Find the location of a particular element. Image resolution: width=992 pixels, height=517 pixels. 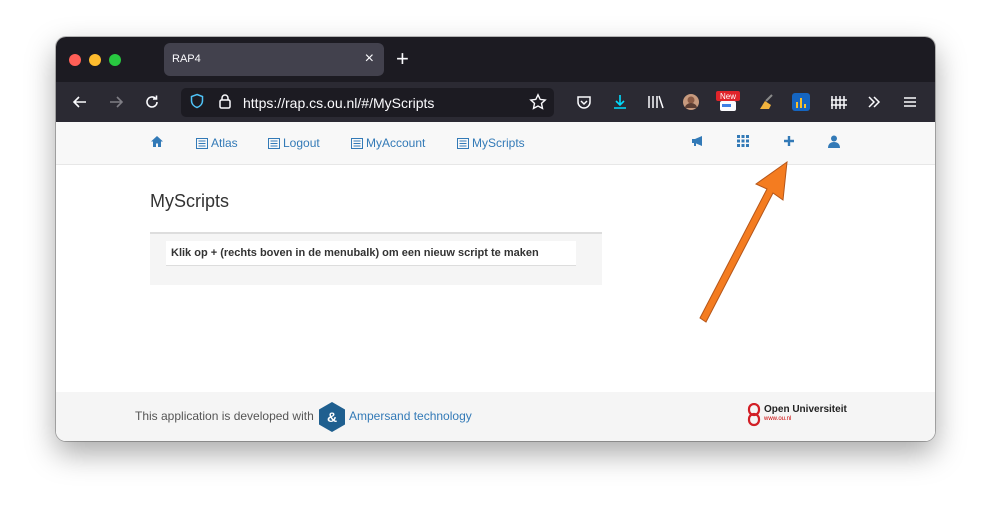

grid-icon is located at coordinates (743, 142).